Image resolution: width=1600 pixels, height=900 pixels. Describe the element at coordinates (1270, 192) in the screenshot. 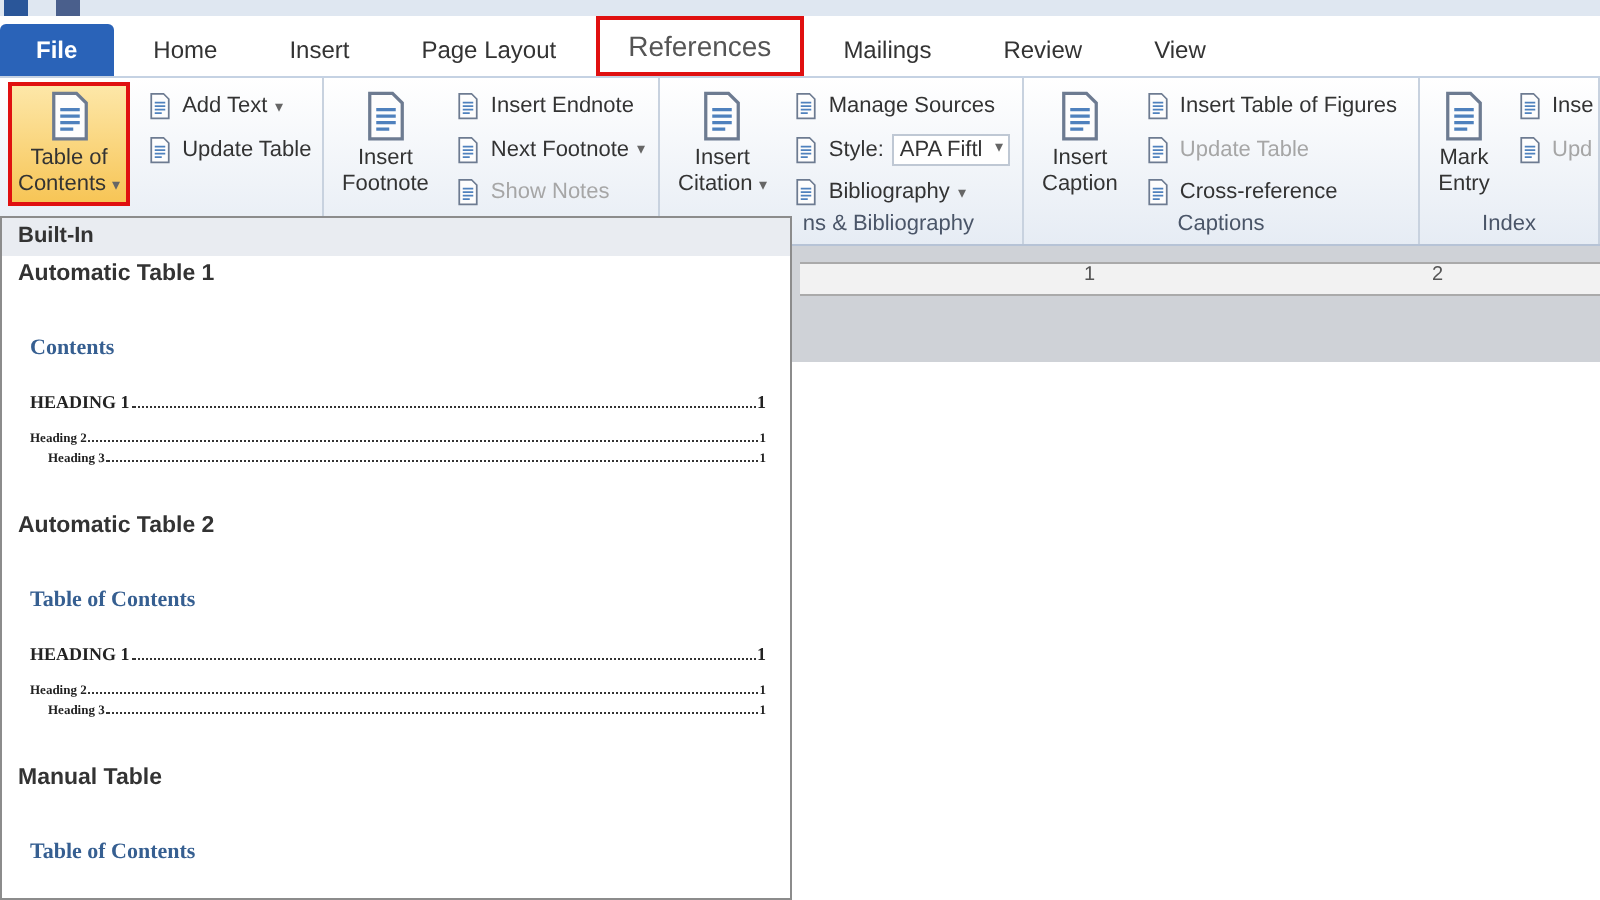

I see `ribbon-button: Cross-reference` at that location.